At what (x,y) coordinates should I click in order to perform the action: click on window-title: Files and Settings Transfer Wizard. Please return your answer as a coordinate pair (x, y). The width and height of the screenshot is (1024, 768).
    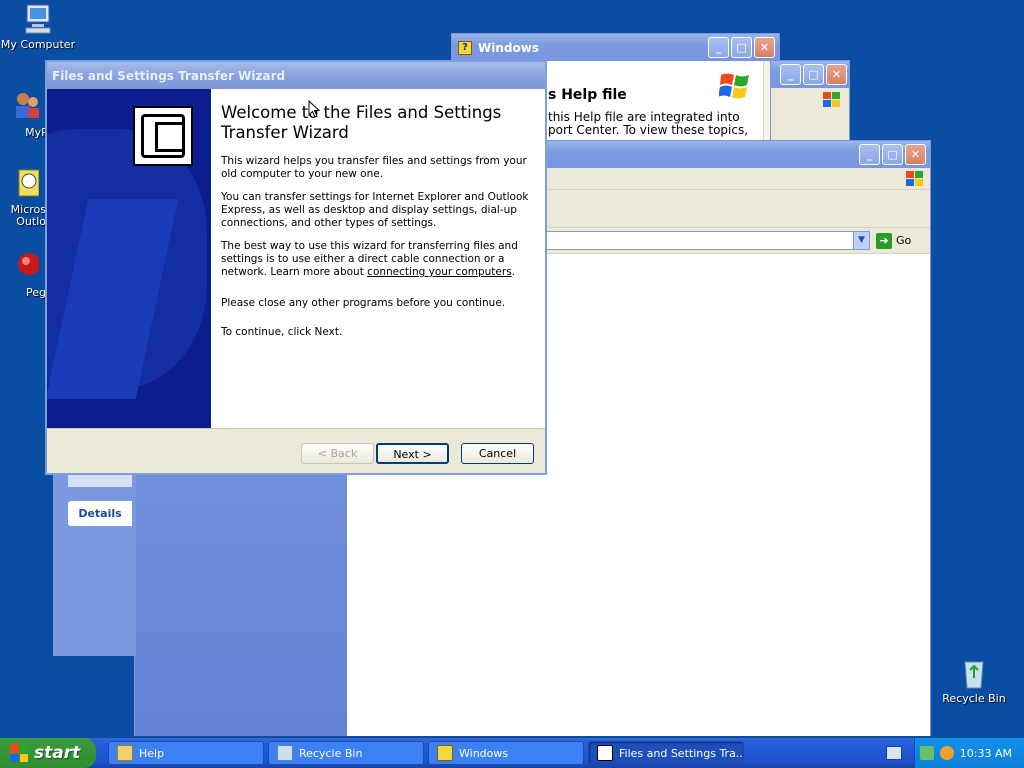
    Looking at the image, I should click on (169, 75).